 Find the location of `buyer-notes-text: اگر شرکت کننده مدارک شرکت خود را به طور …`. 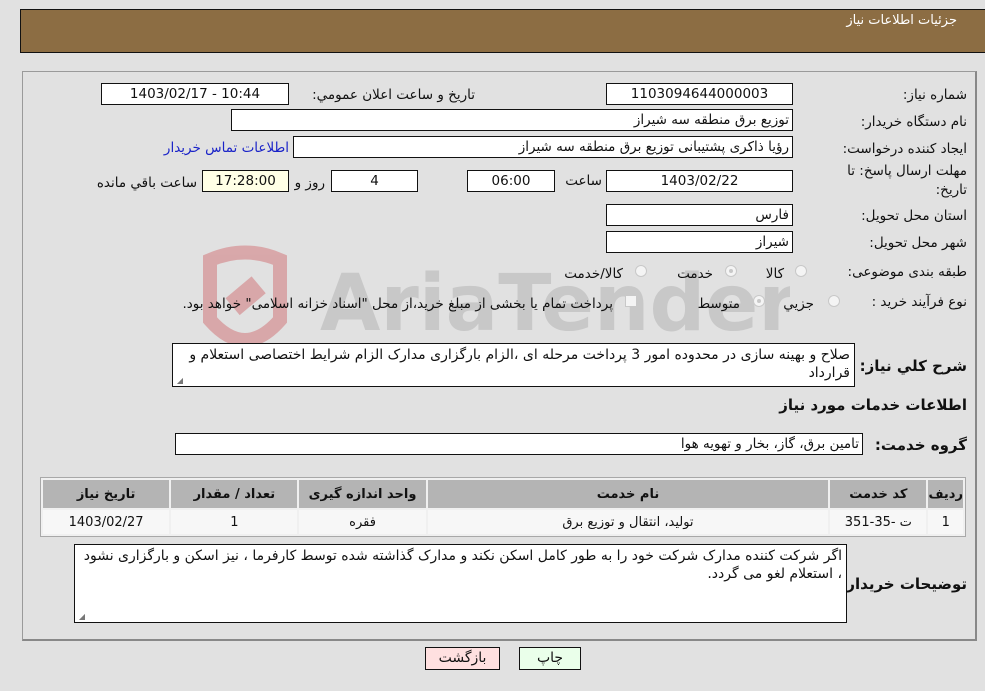

buyer-notes-text: اگر شرکت کننده مدارک شرکت خود را به طور … is located at coordinates (462, 565).